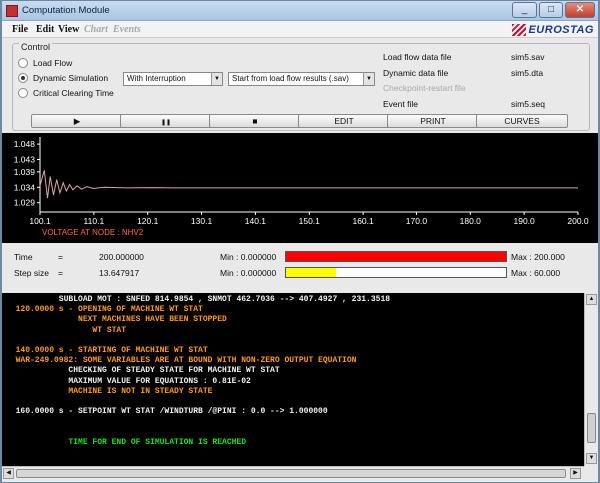 Image resolution: width=600 pixels, height=483 pixels. I want to click on scroll-down-icon: ▼, so click(591, 458).